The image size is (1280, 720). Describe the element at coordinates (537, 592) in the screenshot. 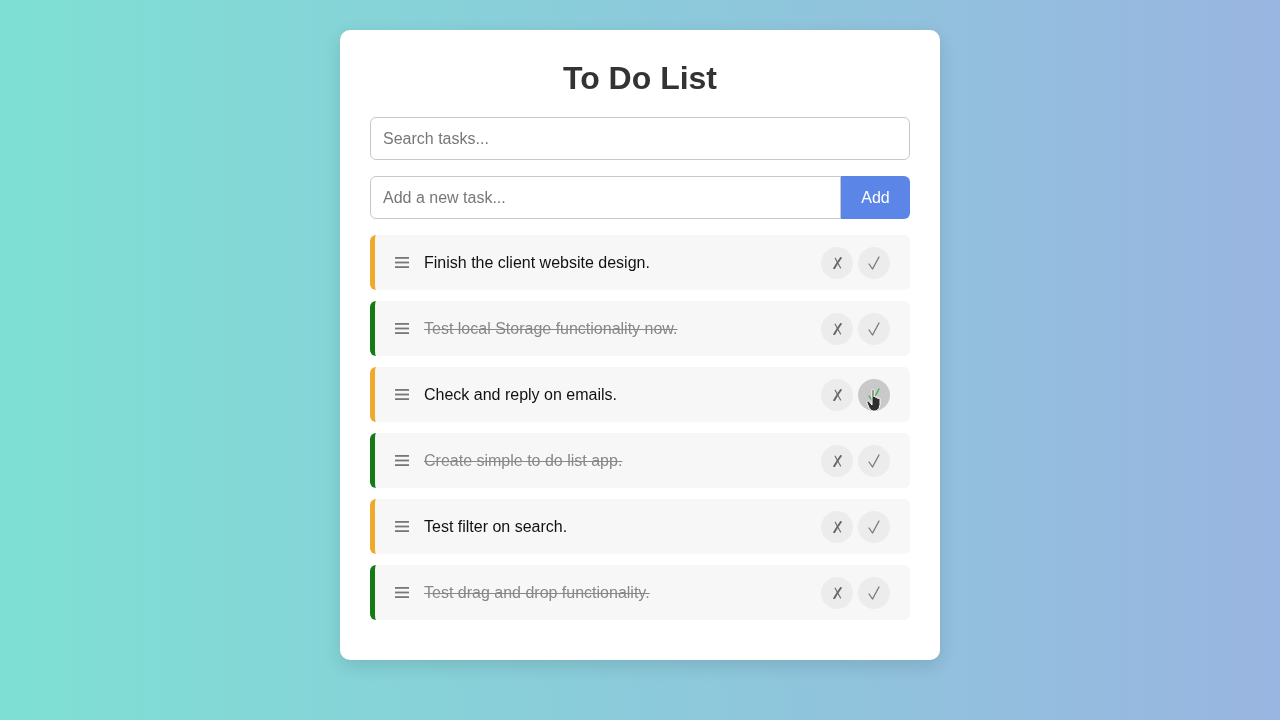

I see `task-text: Test drag and drop functionality.` at that location.